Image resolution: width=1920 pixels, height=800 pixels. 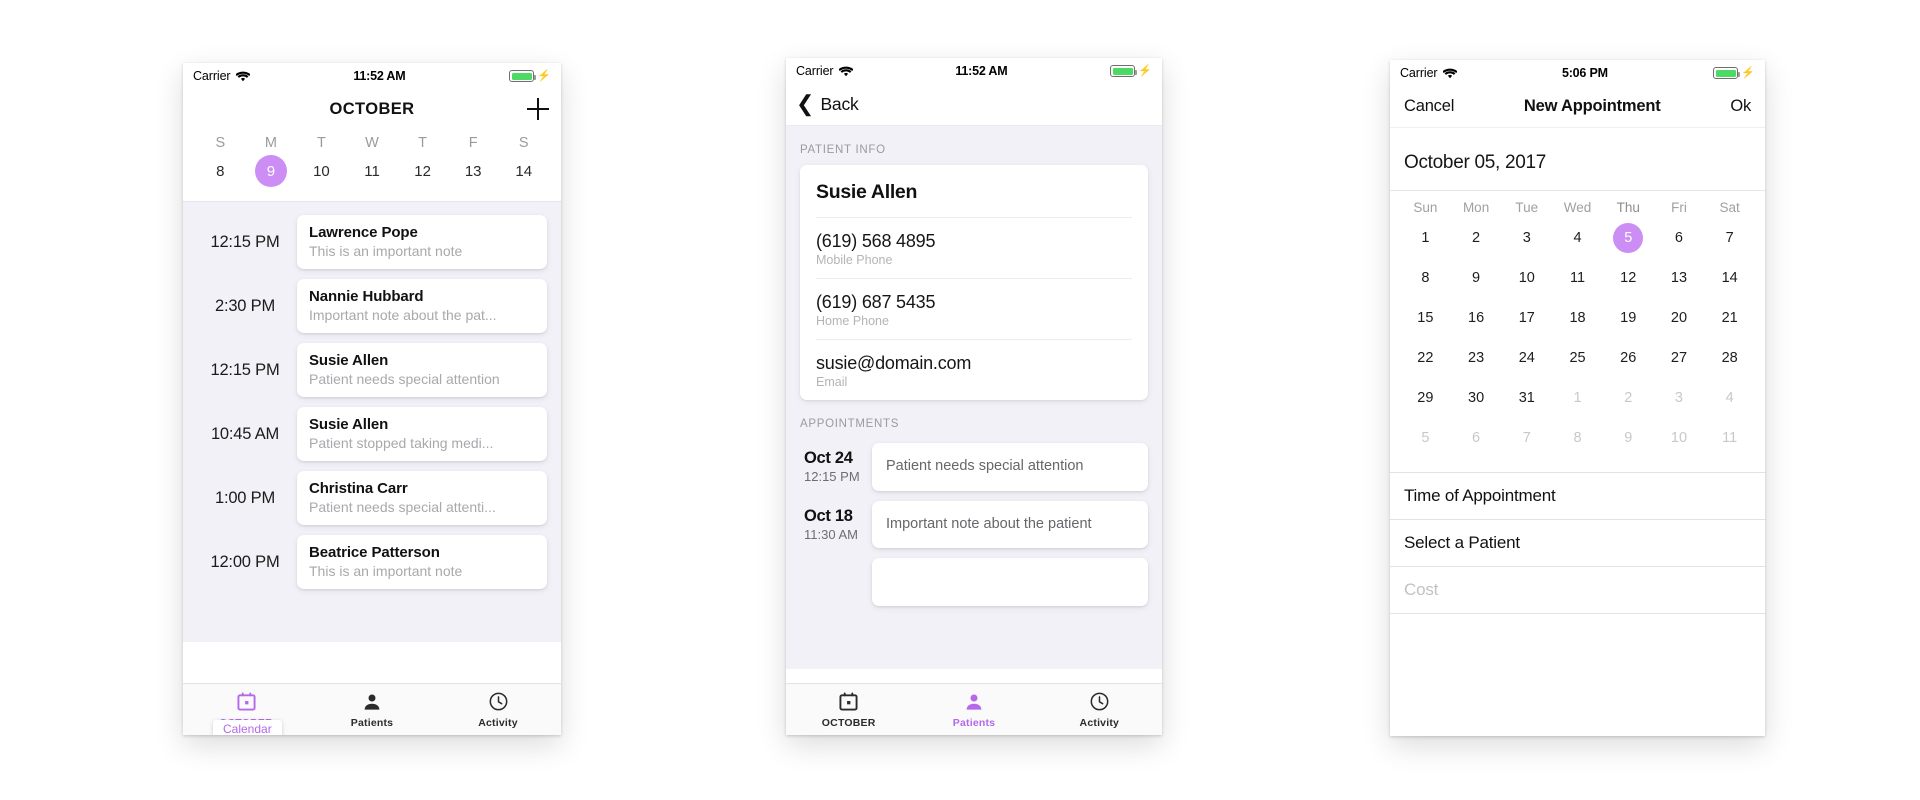 I want to click on calendar-day-cell: 9, so click(x=1476, y=278).